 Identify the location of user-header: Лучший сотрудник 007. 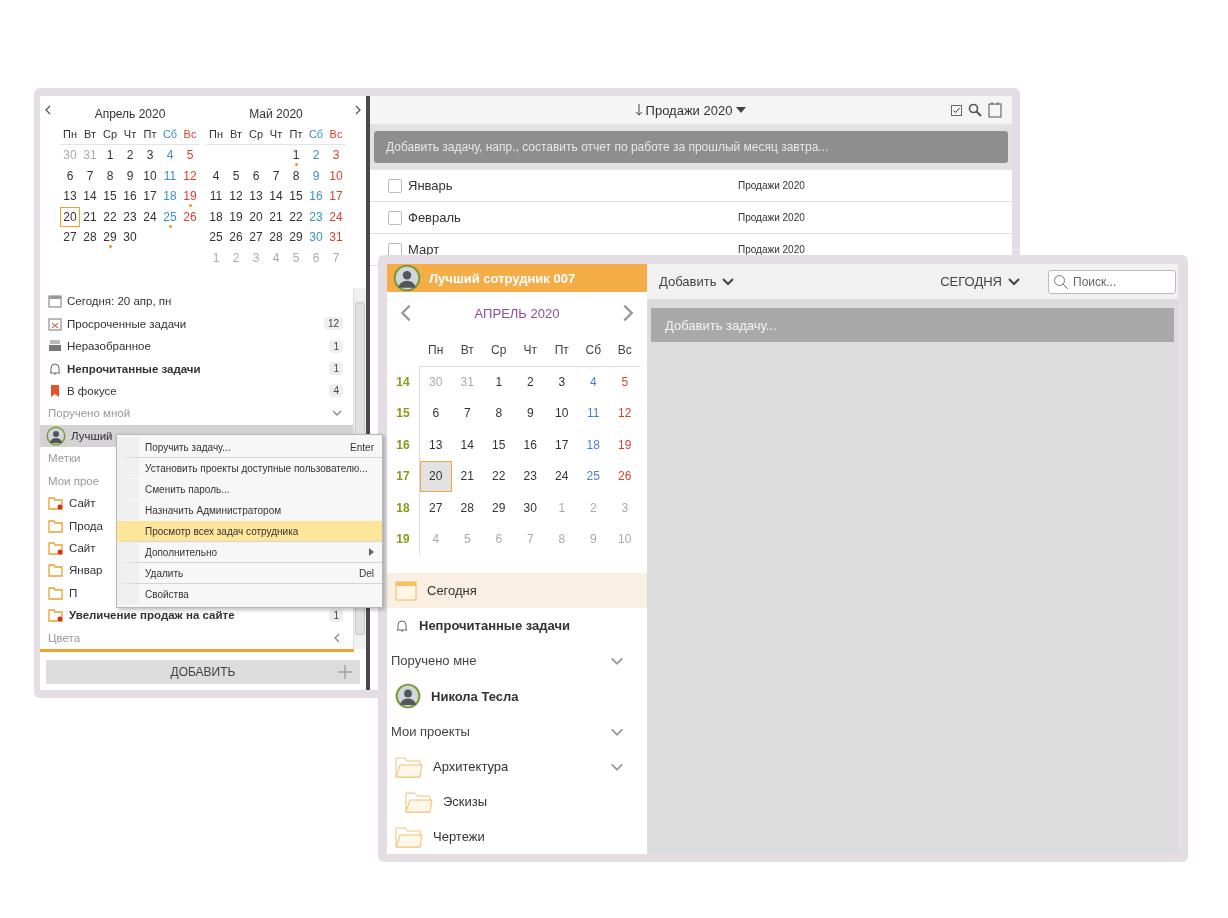
(517, 278).